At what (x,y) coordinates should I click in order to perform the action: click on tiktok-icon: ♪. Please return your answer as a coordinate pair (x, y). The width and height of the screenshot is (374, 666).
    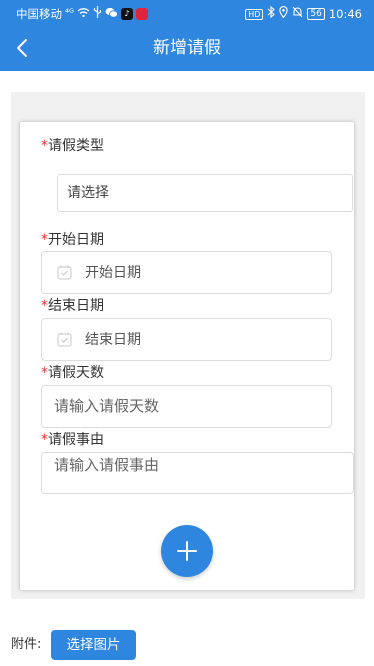
    Looking at the image, I should click on (126, 14).